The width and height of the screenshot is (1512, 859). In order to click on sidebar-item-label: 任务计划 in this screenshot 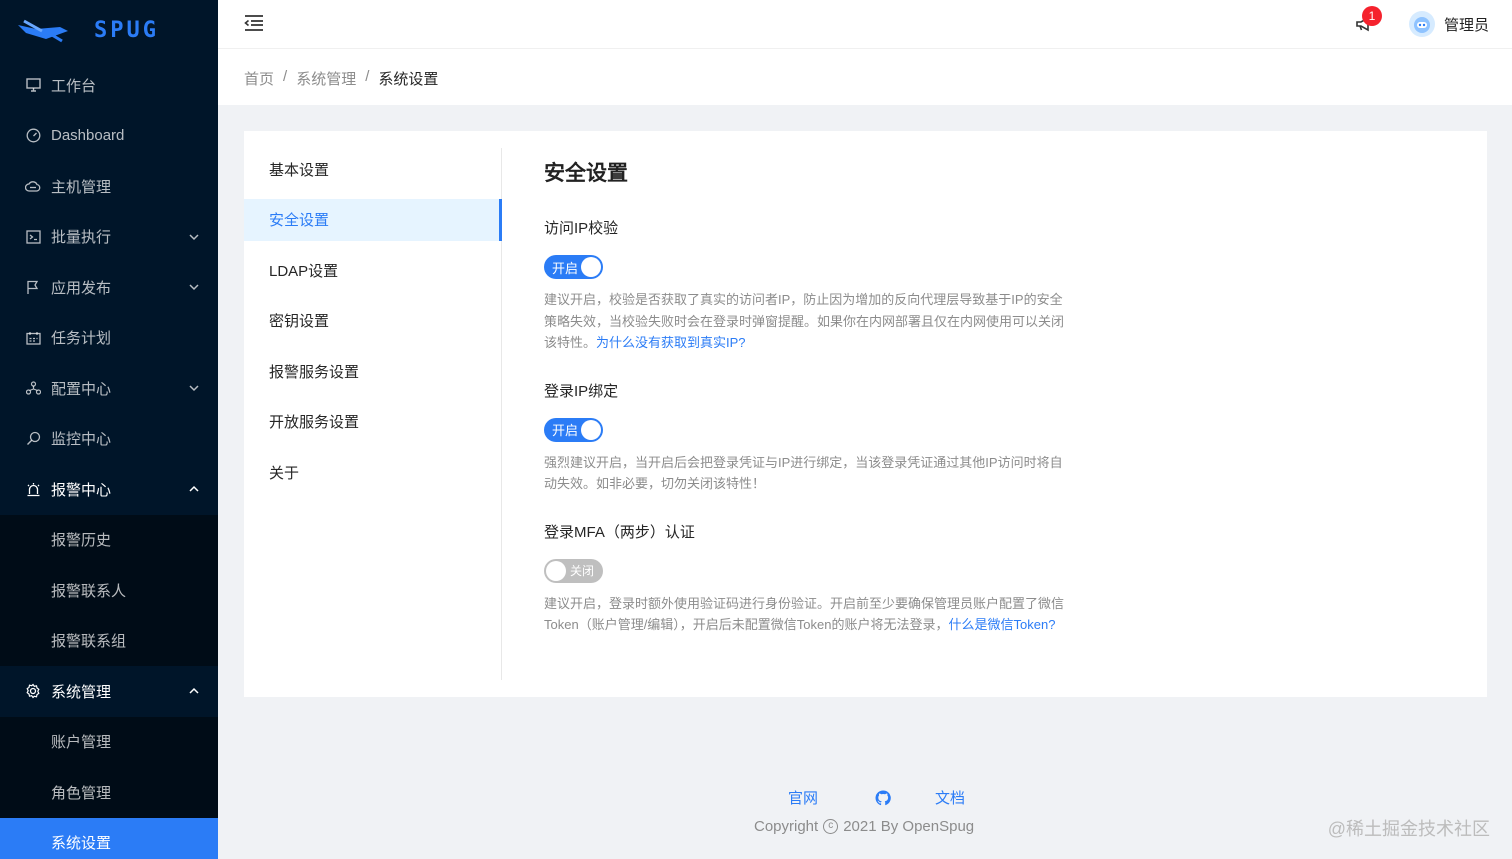, I will do `click(81, 339)`.